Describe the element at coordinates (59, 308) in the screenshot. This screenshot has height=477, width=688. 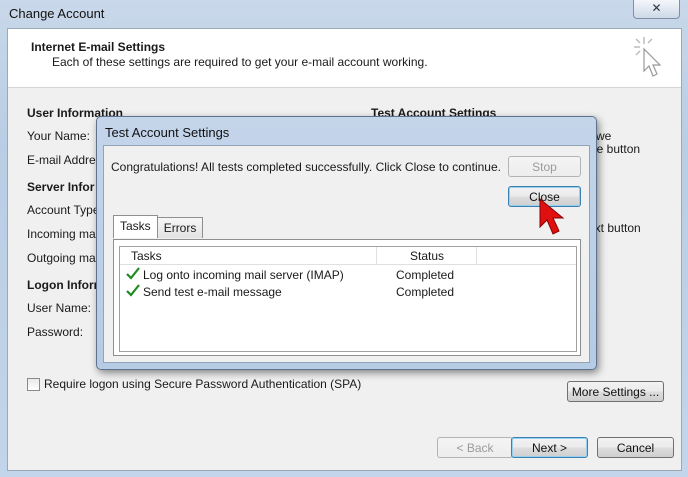
I see `user-name-label: User Name:` at that location.